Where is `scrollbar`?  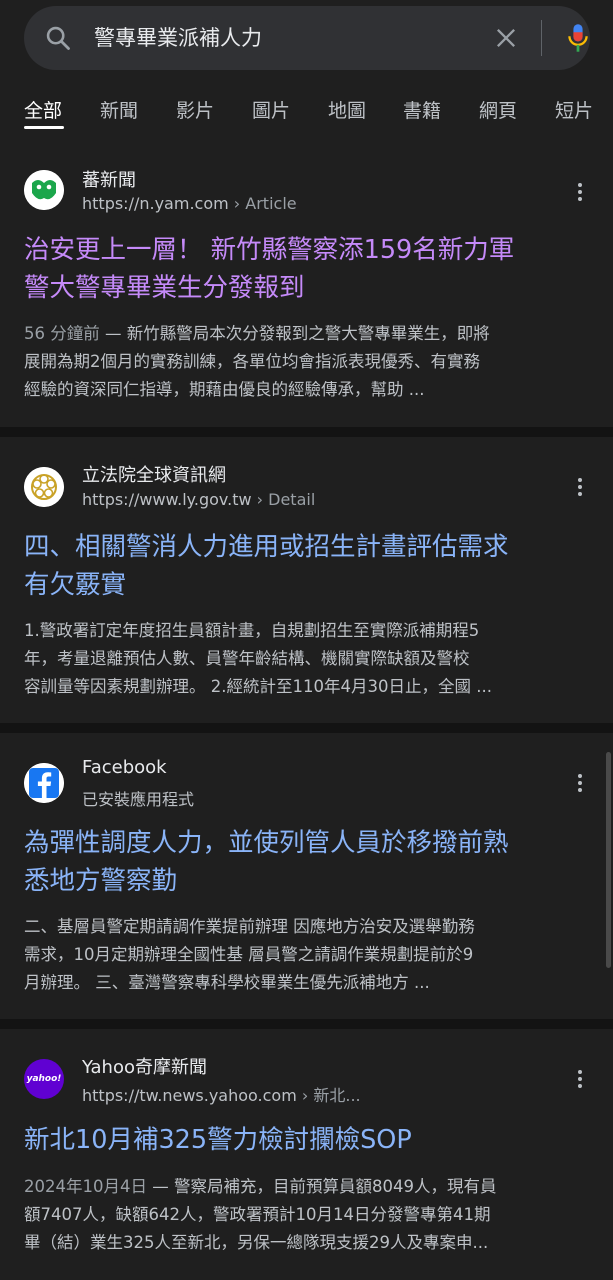 scrollbar is located at coordinates (608, 860).